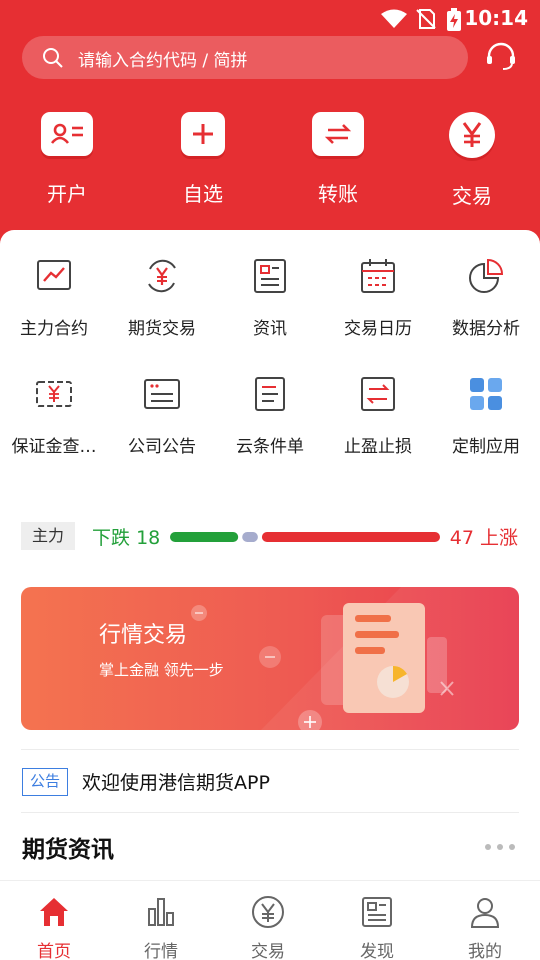 This screenshot has height=960, width=540. What do you see at coordinates (270, 18) in the screenshot?
I see `status-bar: 10:14` at bounding box center [270, 18].